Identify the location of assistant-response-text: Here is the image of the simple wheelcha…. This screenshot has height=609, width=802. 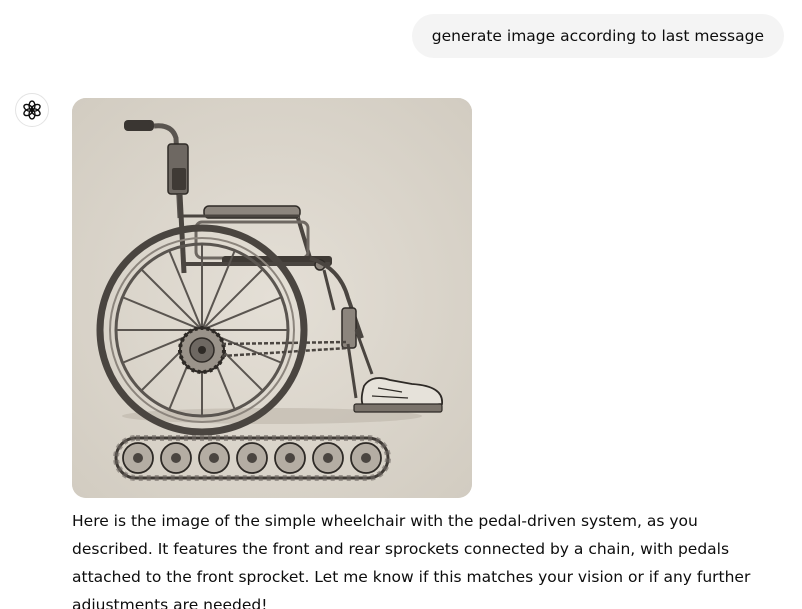
(411, 560).